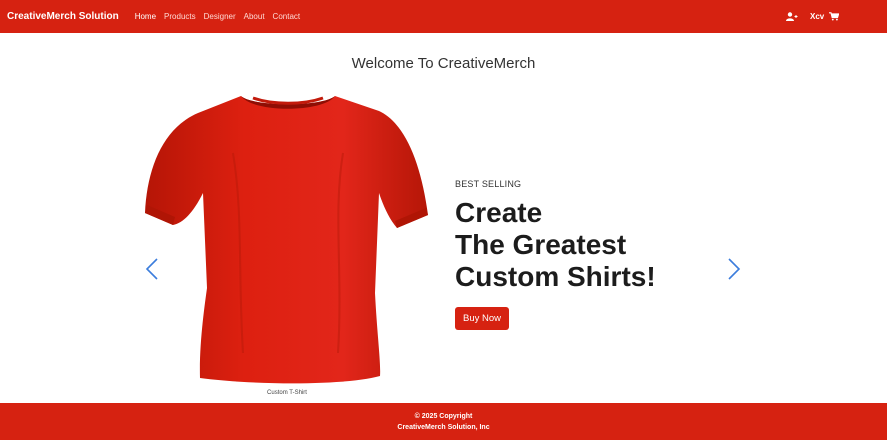 The height and width of the screenshot is (440, 887). What do you see at coordinates (287, 16) in the screenshot?
I see `nav-link-contact: Contact` at bounding box center [287, 16].